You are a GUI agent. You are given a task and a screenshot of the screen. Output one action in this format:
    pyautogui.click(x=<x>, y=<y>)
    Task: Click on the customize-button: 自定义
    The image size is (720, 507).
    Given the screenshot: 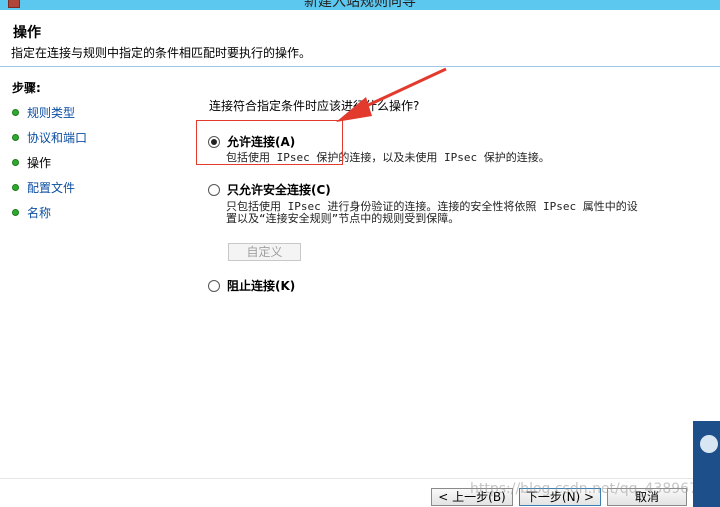 What is the action you would take?
    pyautogui.click(x=264, y=252)
    